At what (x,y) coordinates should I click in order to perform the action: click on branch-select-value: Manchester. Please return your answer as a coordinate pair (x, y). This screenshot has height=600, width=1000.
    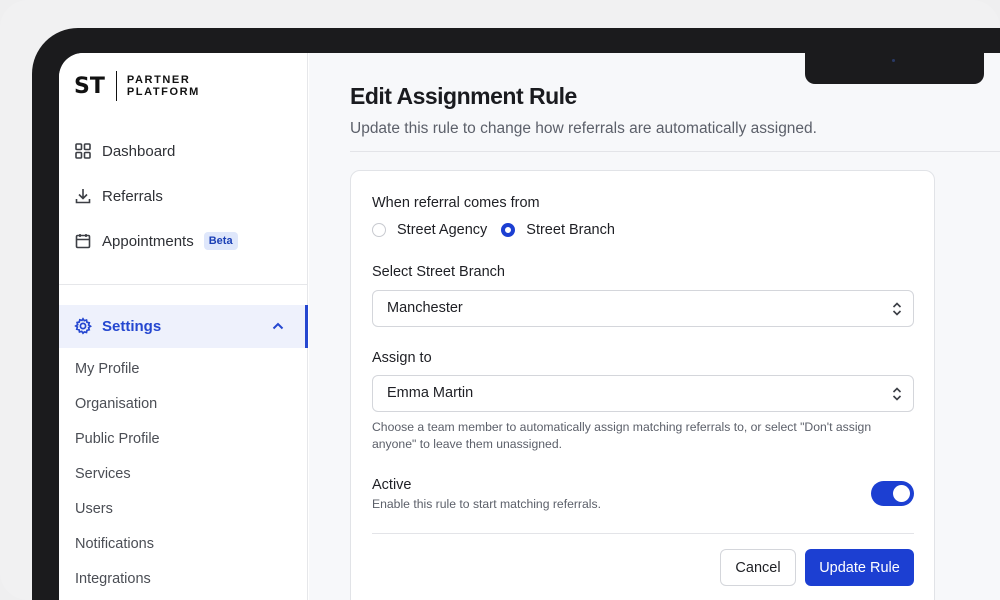
    Looking at the image, I should click on (425, 308).